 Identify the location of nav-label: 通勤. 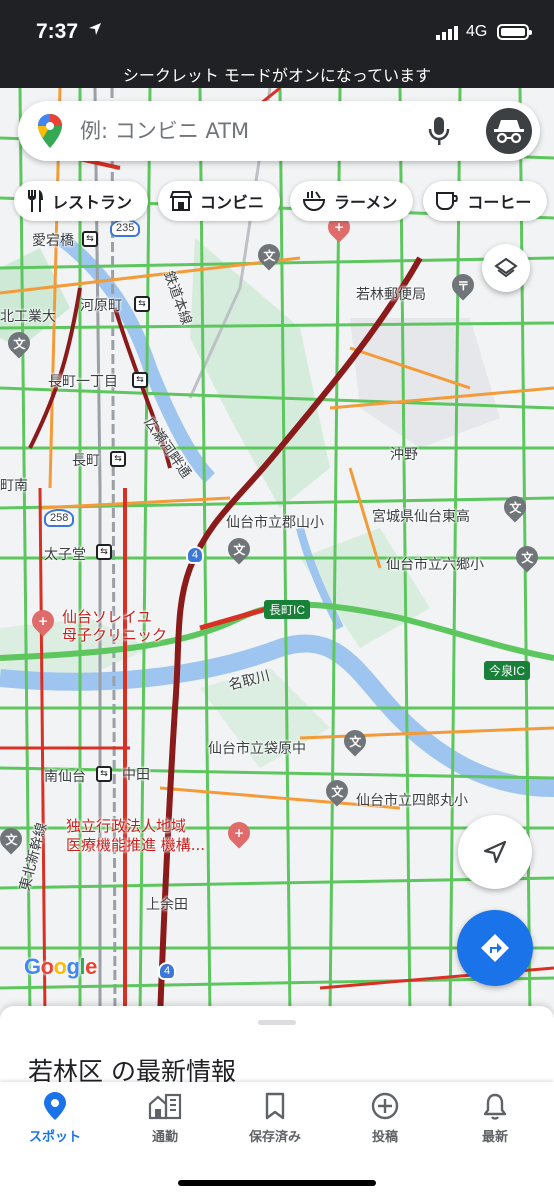
(164, 1137).